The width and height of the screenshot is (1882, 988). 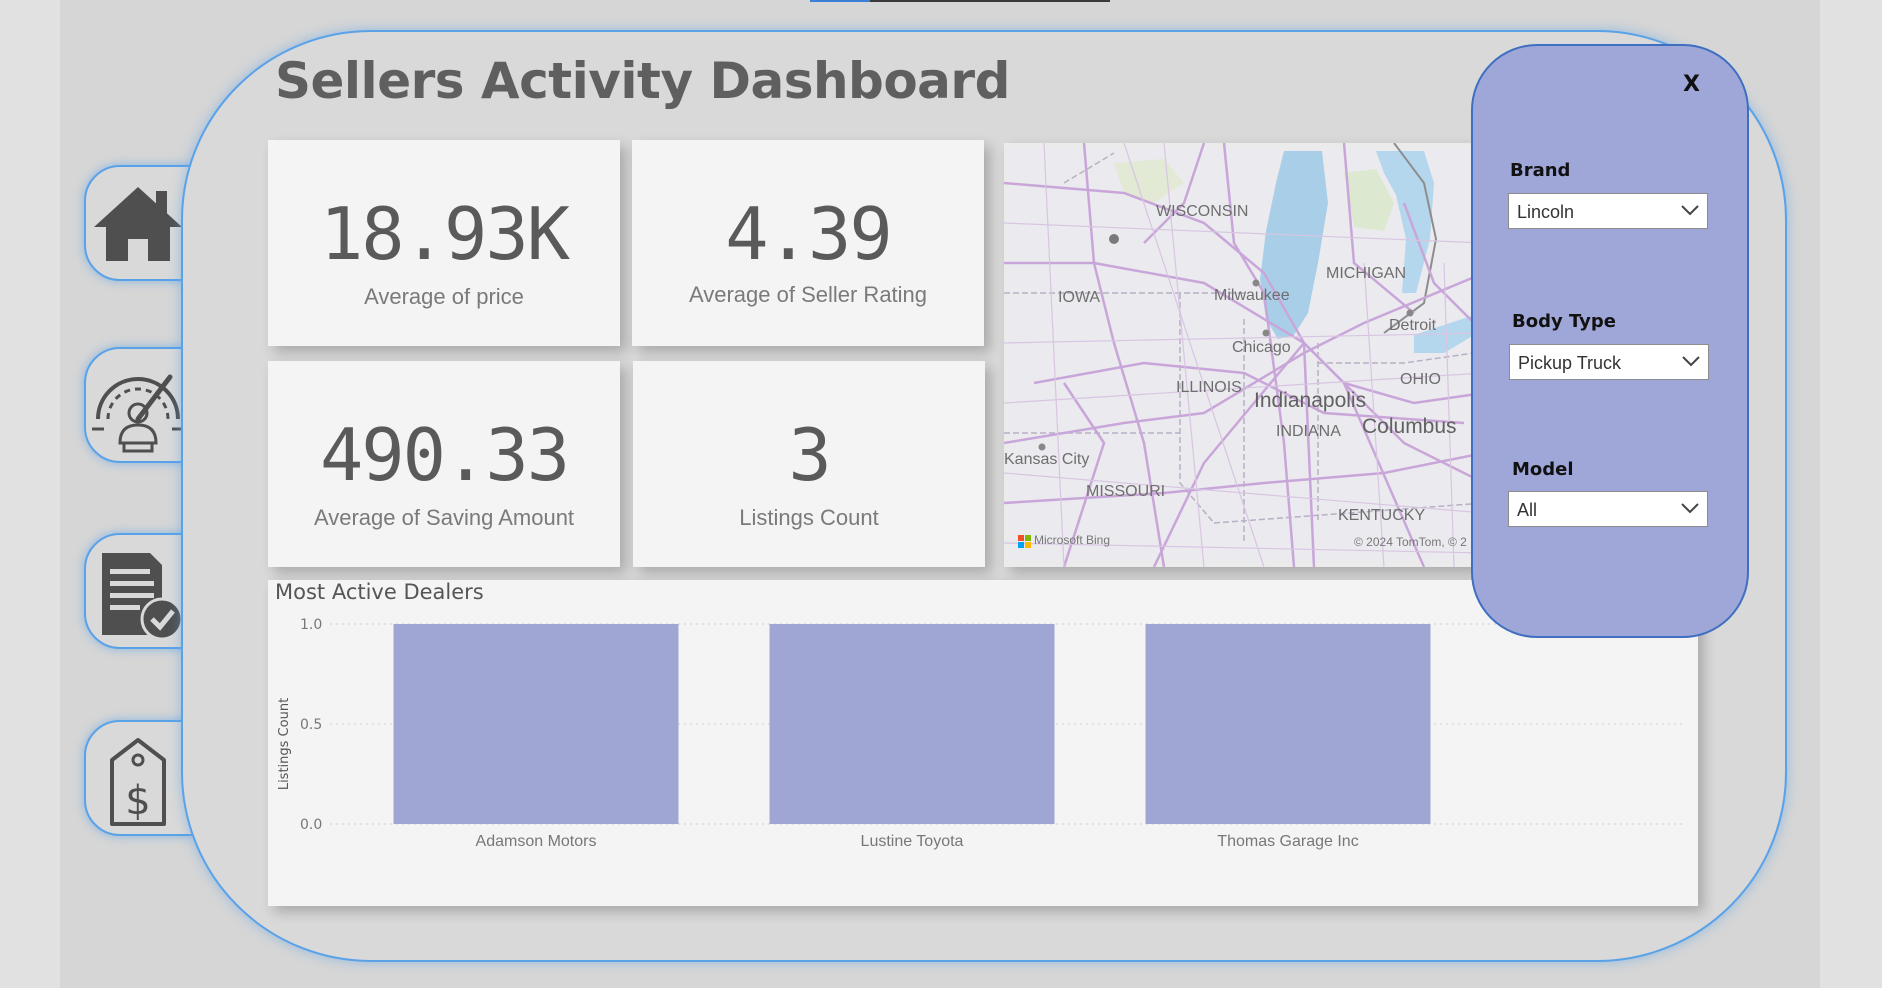 I want to click on body-type-select-value: Pickup Truck, so click(x=1570, y=363).